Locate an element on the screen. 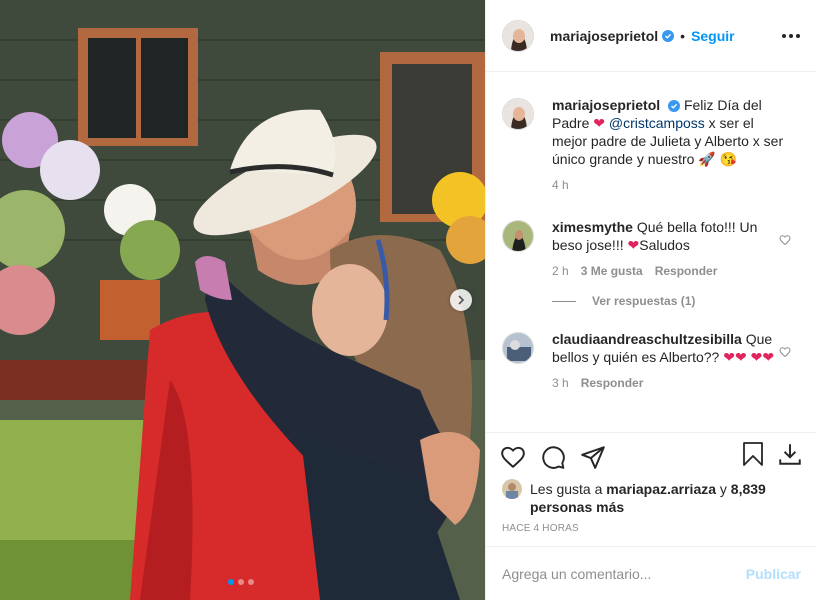  comment-input is located at coordinates (624, 573).